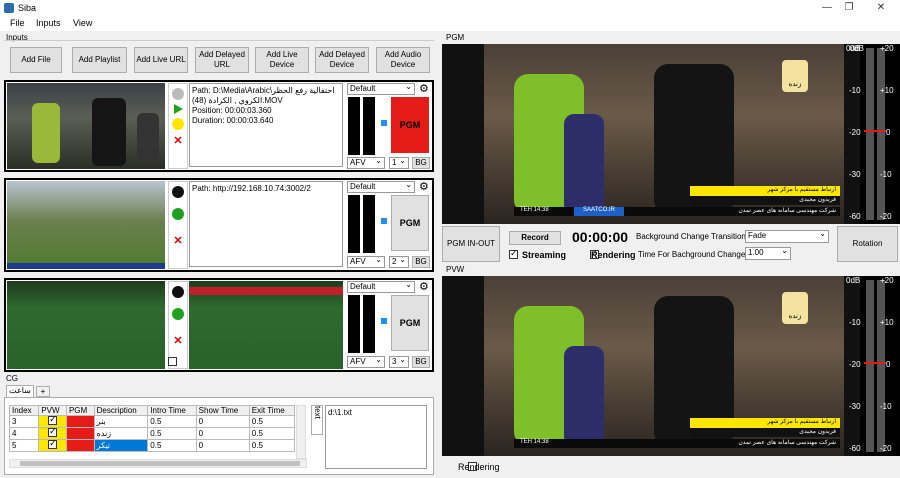 This screenshot has height=478, width=900. Describe the element at coordinates (178, 325) in the screenshot. I see `input-controls-3: ✕` at that location.